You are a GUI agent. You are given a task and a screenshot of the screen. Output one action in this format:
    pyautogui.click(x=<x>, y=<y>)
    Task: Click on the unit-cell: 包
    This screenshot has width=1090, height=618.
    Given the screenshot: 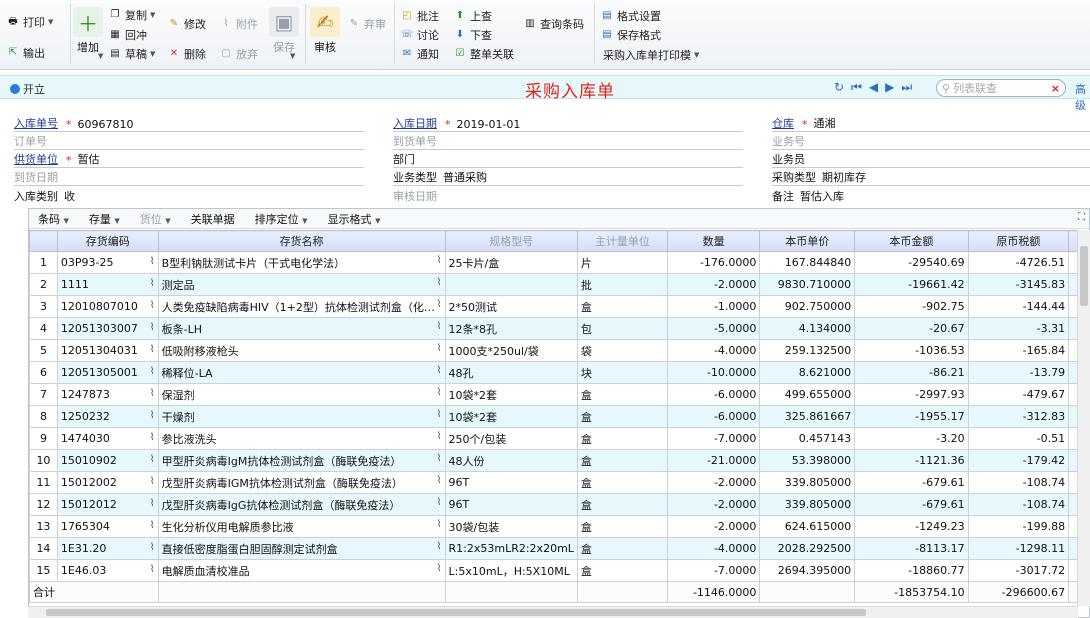 What is the action you would take?
    pyautogui.click(x=622, y=328)
    